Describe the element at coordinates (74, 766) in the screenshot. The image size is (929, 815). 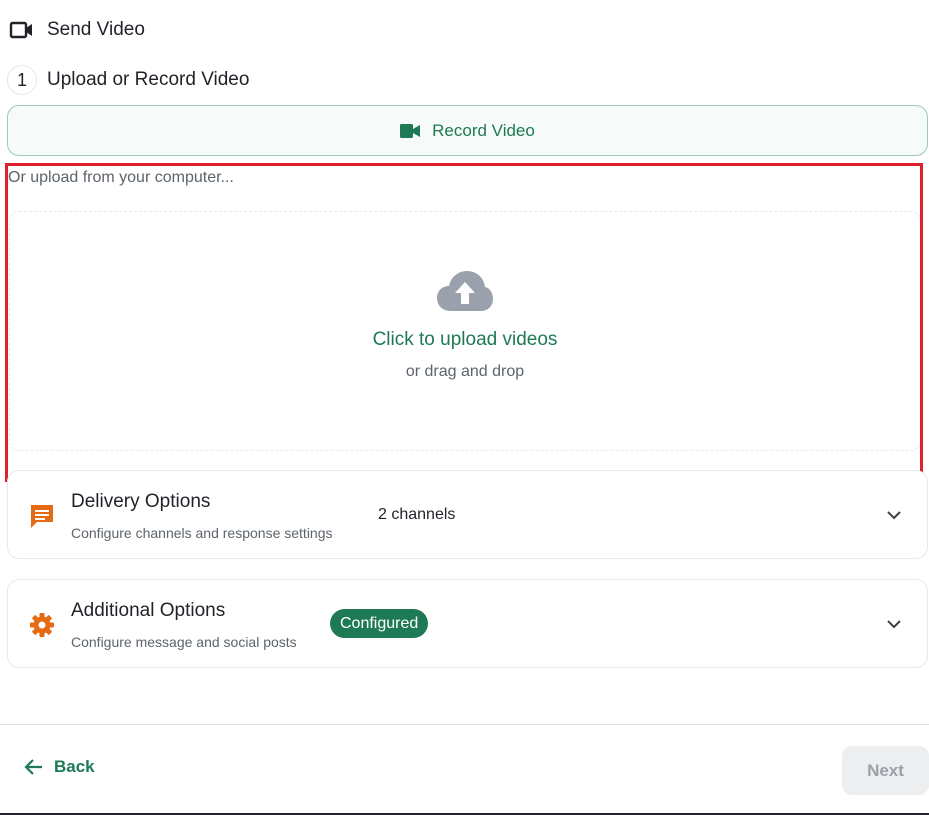
I see `back-label: Back` at that location.